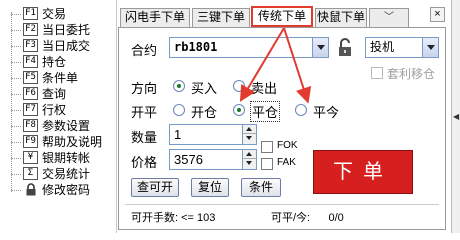 The image size is (460, 240). What do you see at coordinates (204, 112) in the screenshot?
I see `open-label: 开仓` at bounding box center [204, 112].